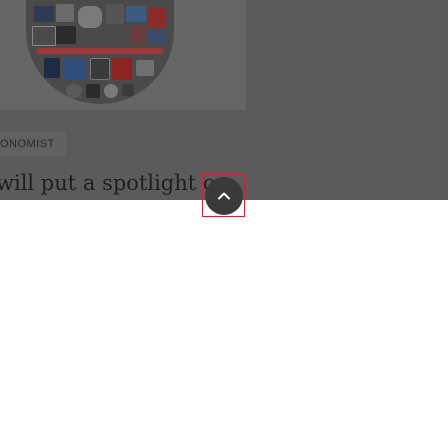 Image resolution: width=448 pixels, height=448 pixels. What do you see at coordinates (33, 144) in the screenshot?
I see `section-label: ONOMIST` at bounding box center [33, 144].